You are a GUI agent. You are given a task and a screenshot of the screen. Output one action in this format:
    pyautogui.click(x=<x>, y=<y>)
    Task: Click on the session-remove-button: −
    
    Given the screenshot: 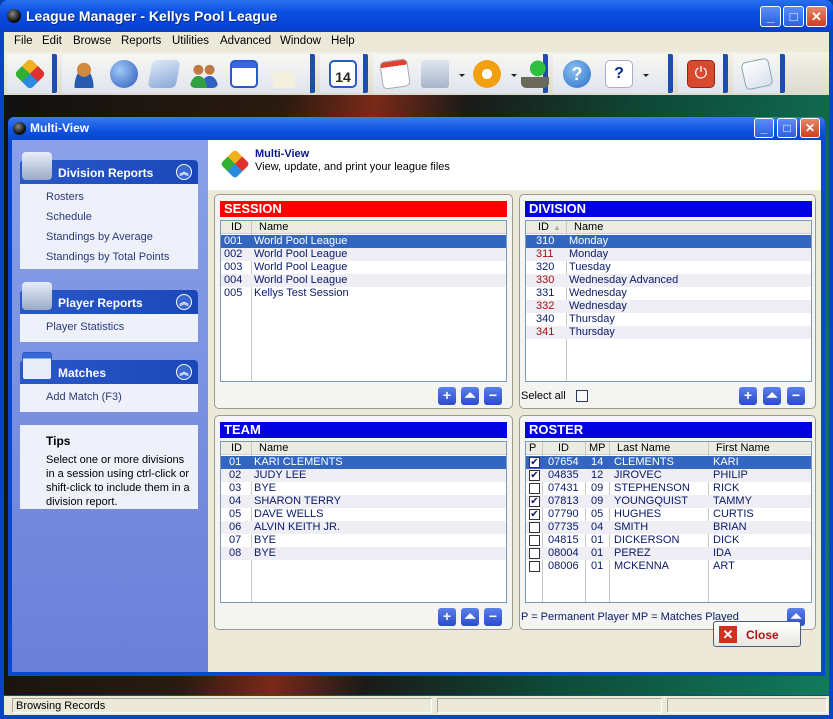 What is the action you would take?
    pyautogui.click(x=493, y=396)
    